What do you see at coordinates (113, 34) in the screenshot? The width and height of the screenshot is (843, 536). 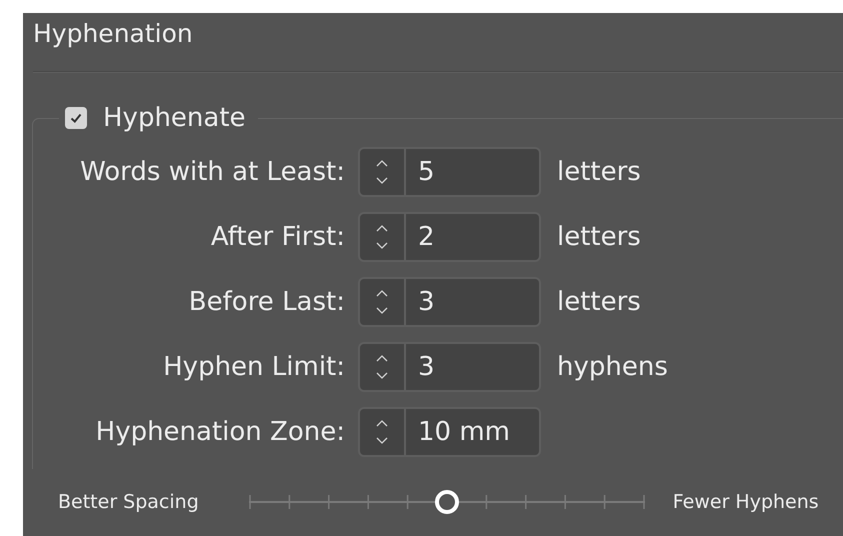 I see `panel-title: Hyphenation` at bounding box center [113, 34].